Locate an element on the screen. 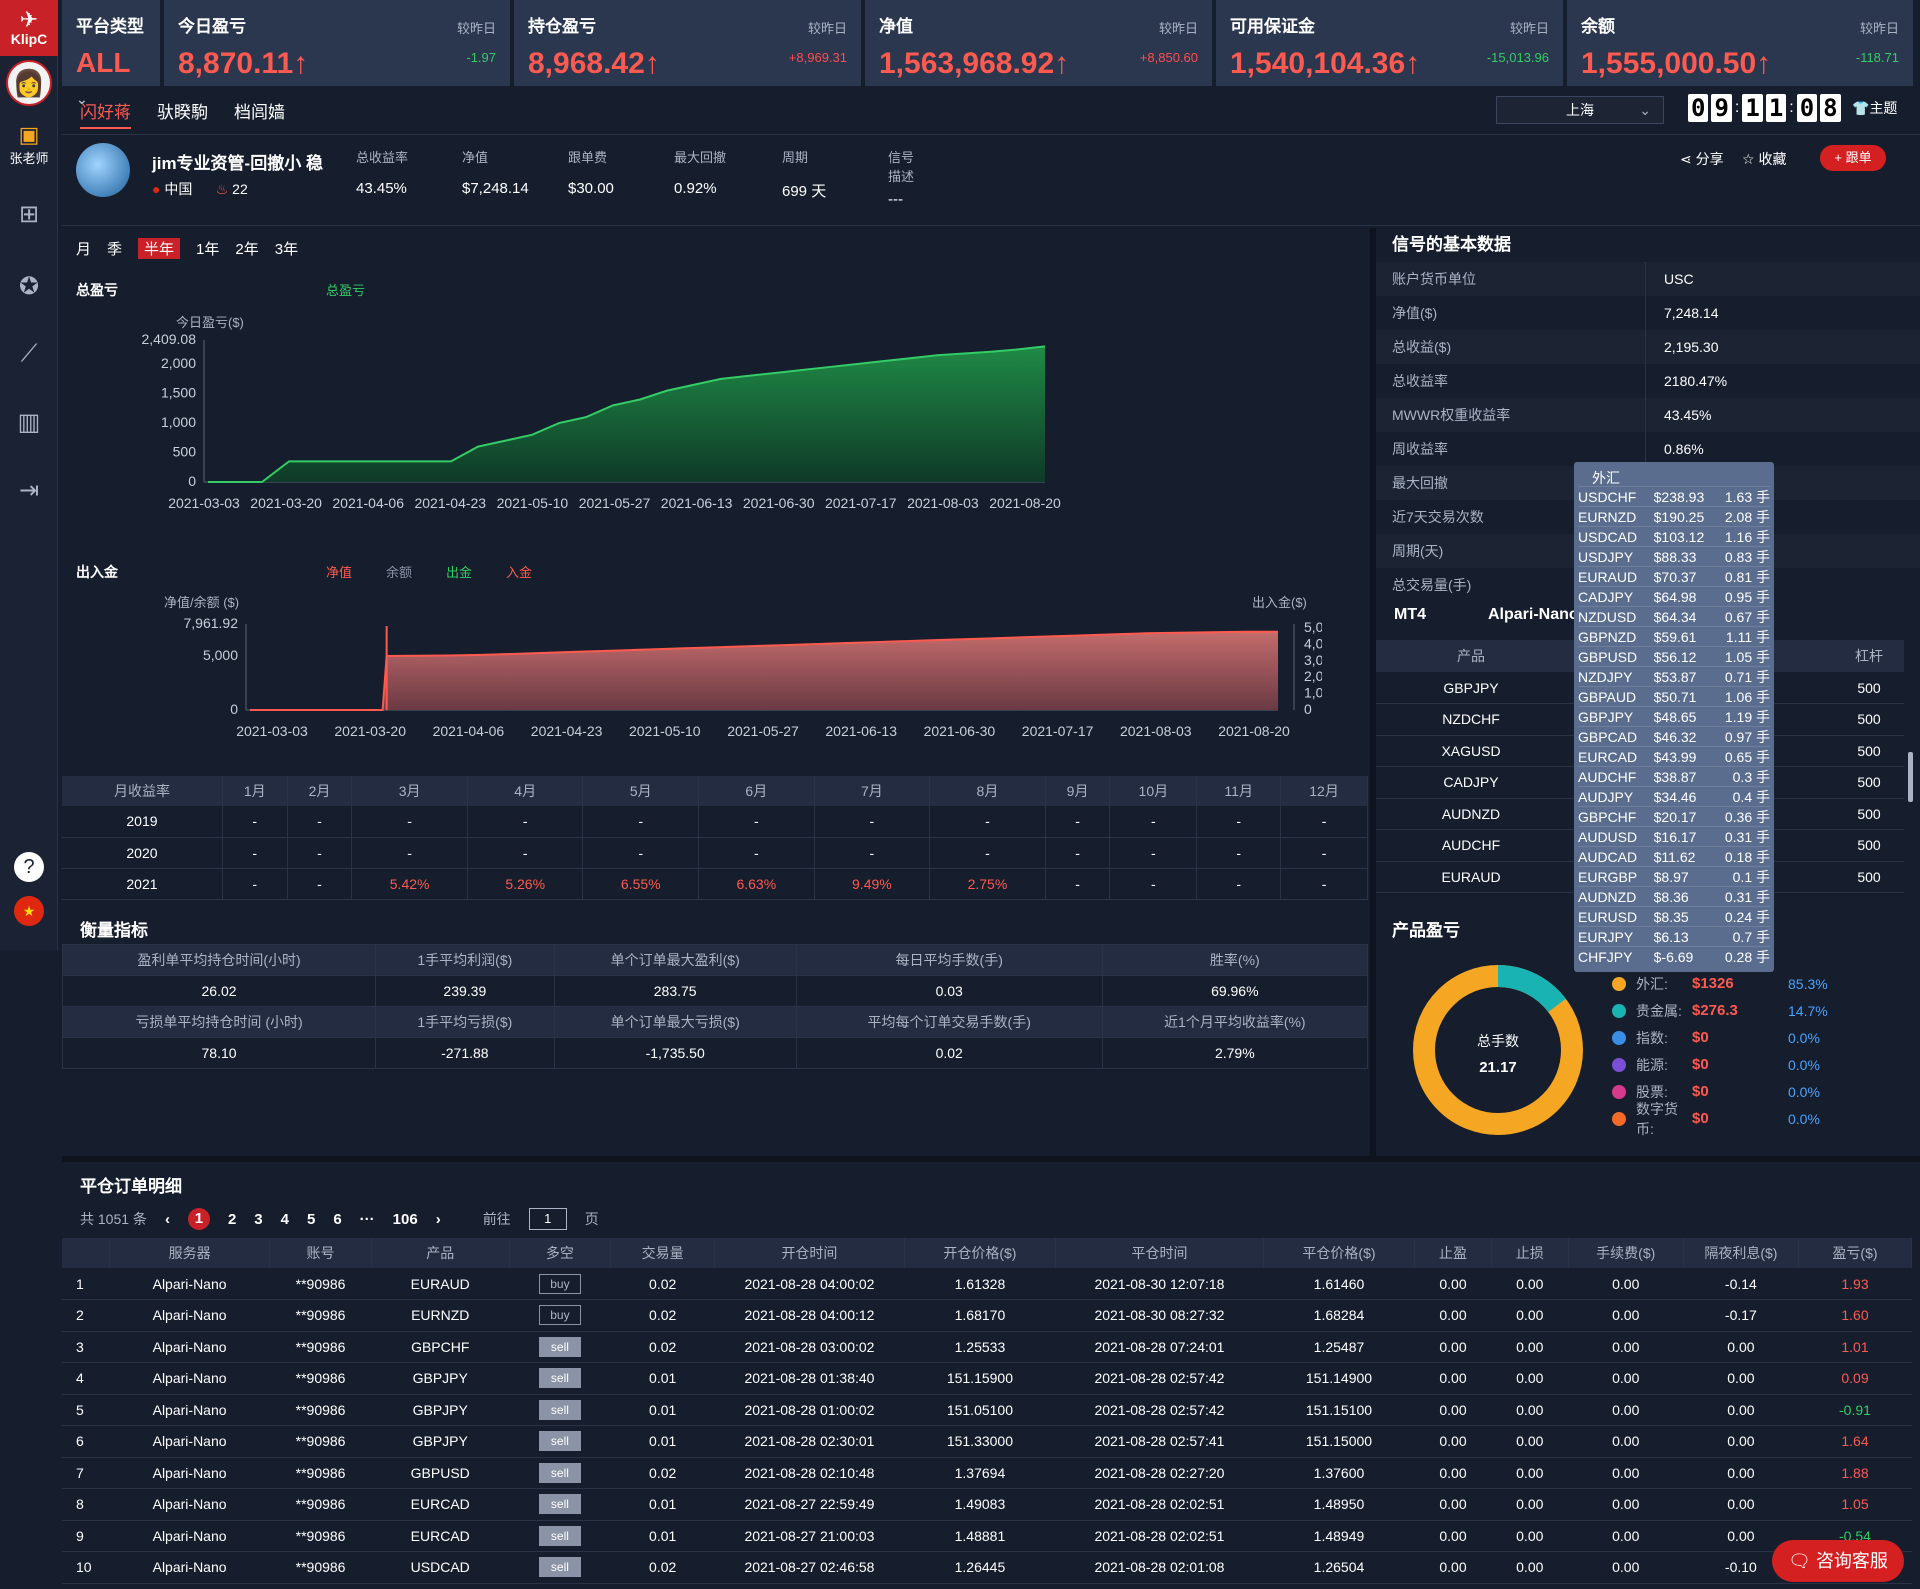 The width and height of the screenshot is (1920, 1589). x-tick: 2021-08-20 is located at coordinates (1254, 731).